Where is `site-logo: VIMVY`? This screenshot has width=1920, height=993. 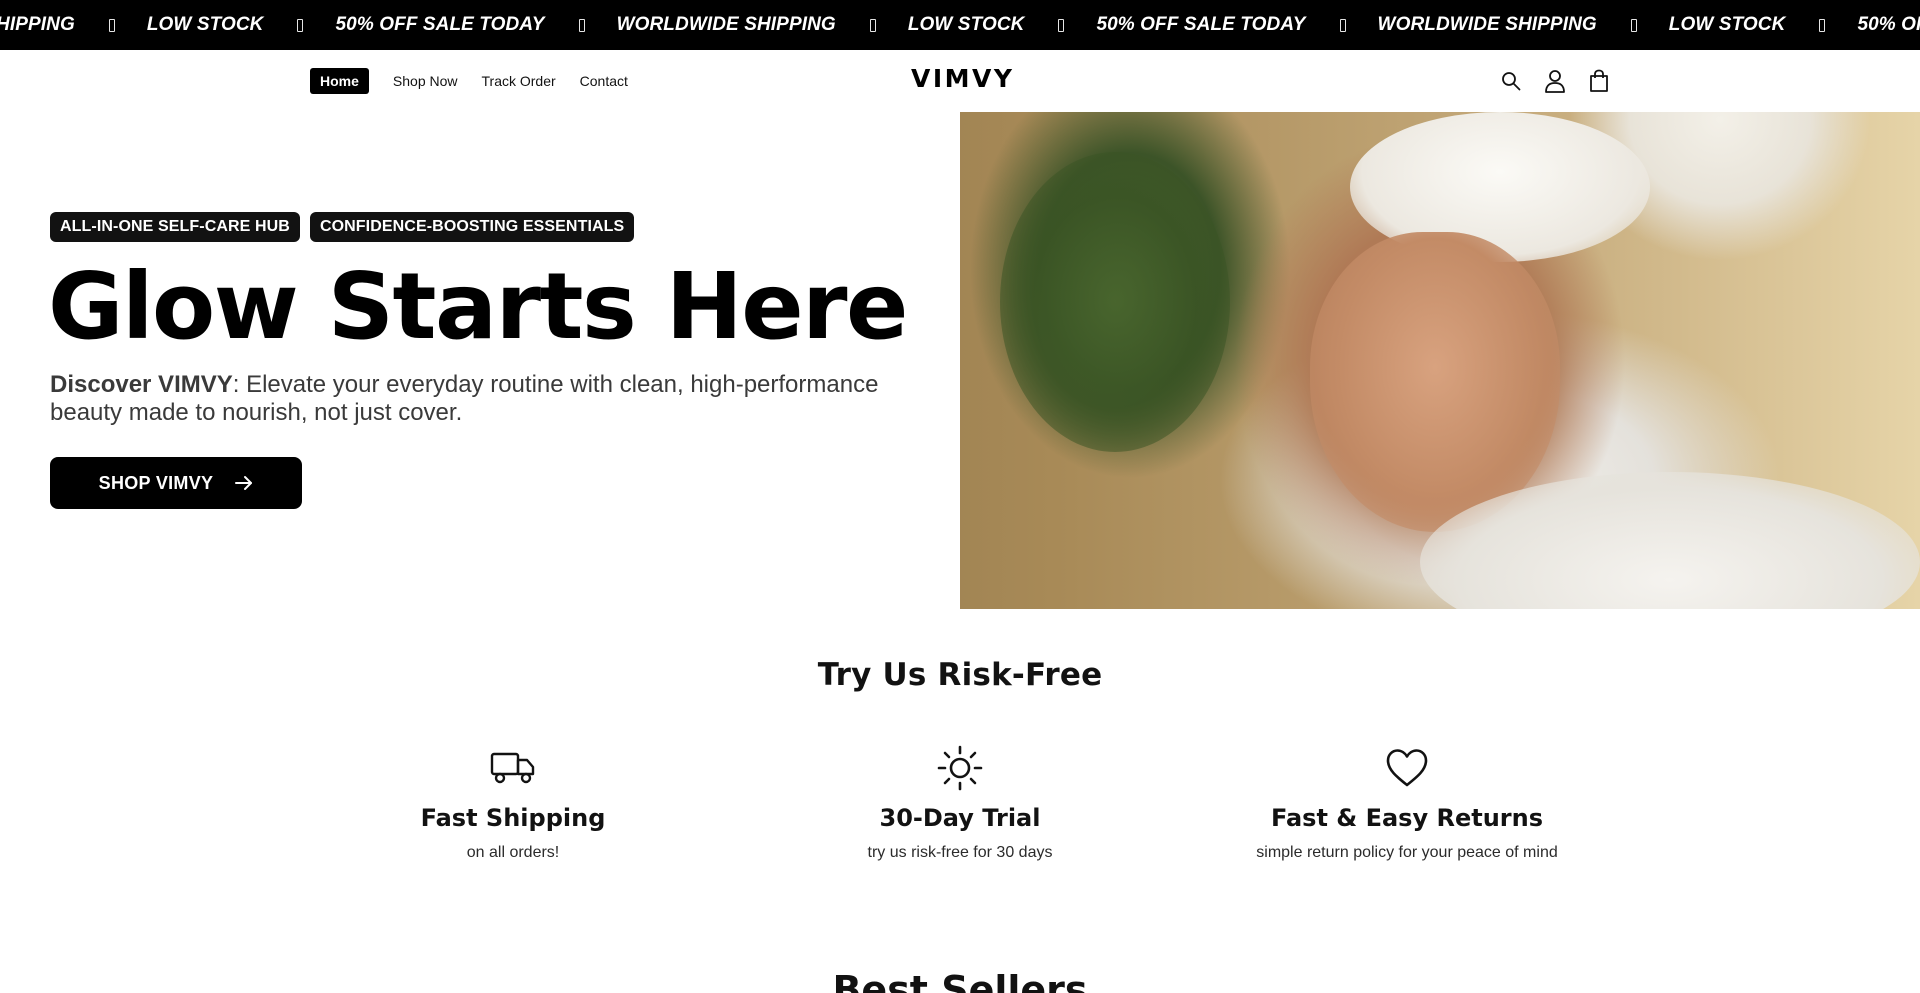 site-logo: VIMVY is located at coordinates (962, 78).